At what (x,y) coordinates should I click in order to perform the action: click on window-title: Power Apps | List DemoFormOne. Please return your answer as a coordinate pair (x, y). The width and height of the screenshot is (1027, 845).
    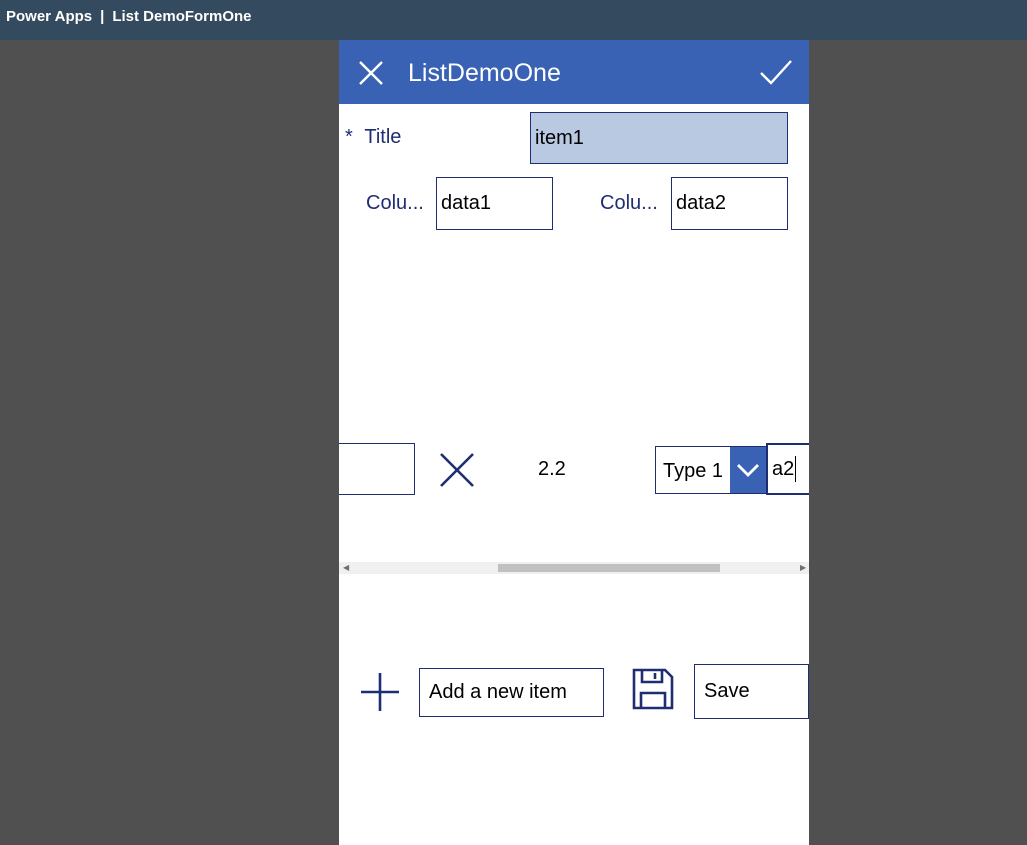
    Looking at the image, I should click on (129, 17).